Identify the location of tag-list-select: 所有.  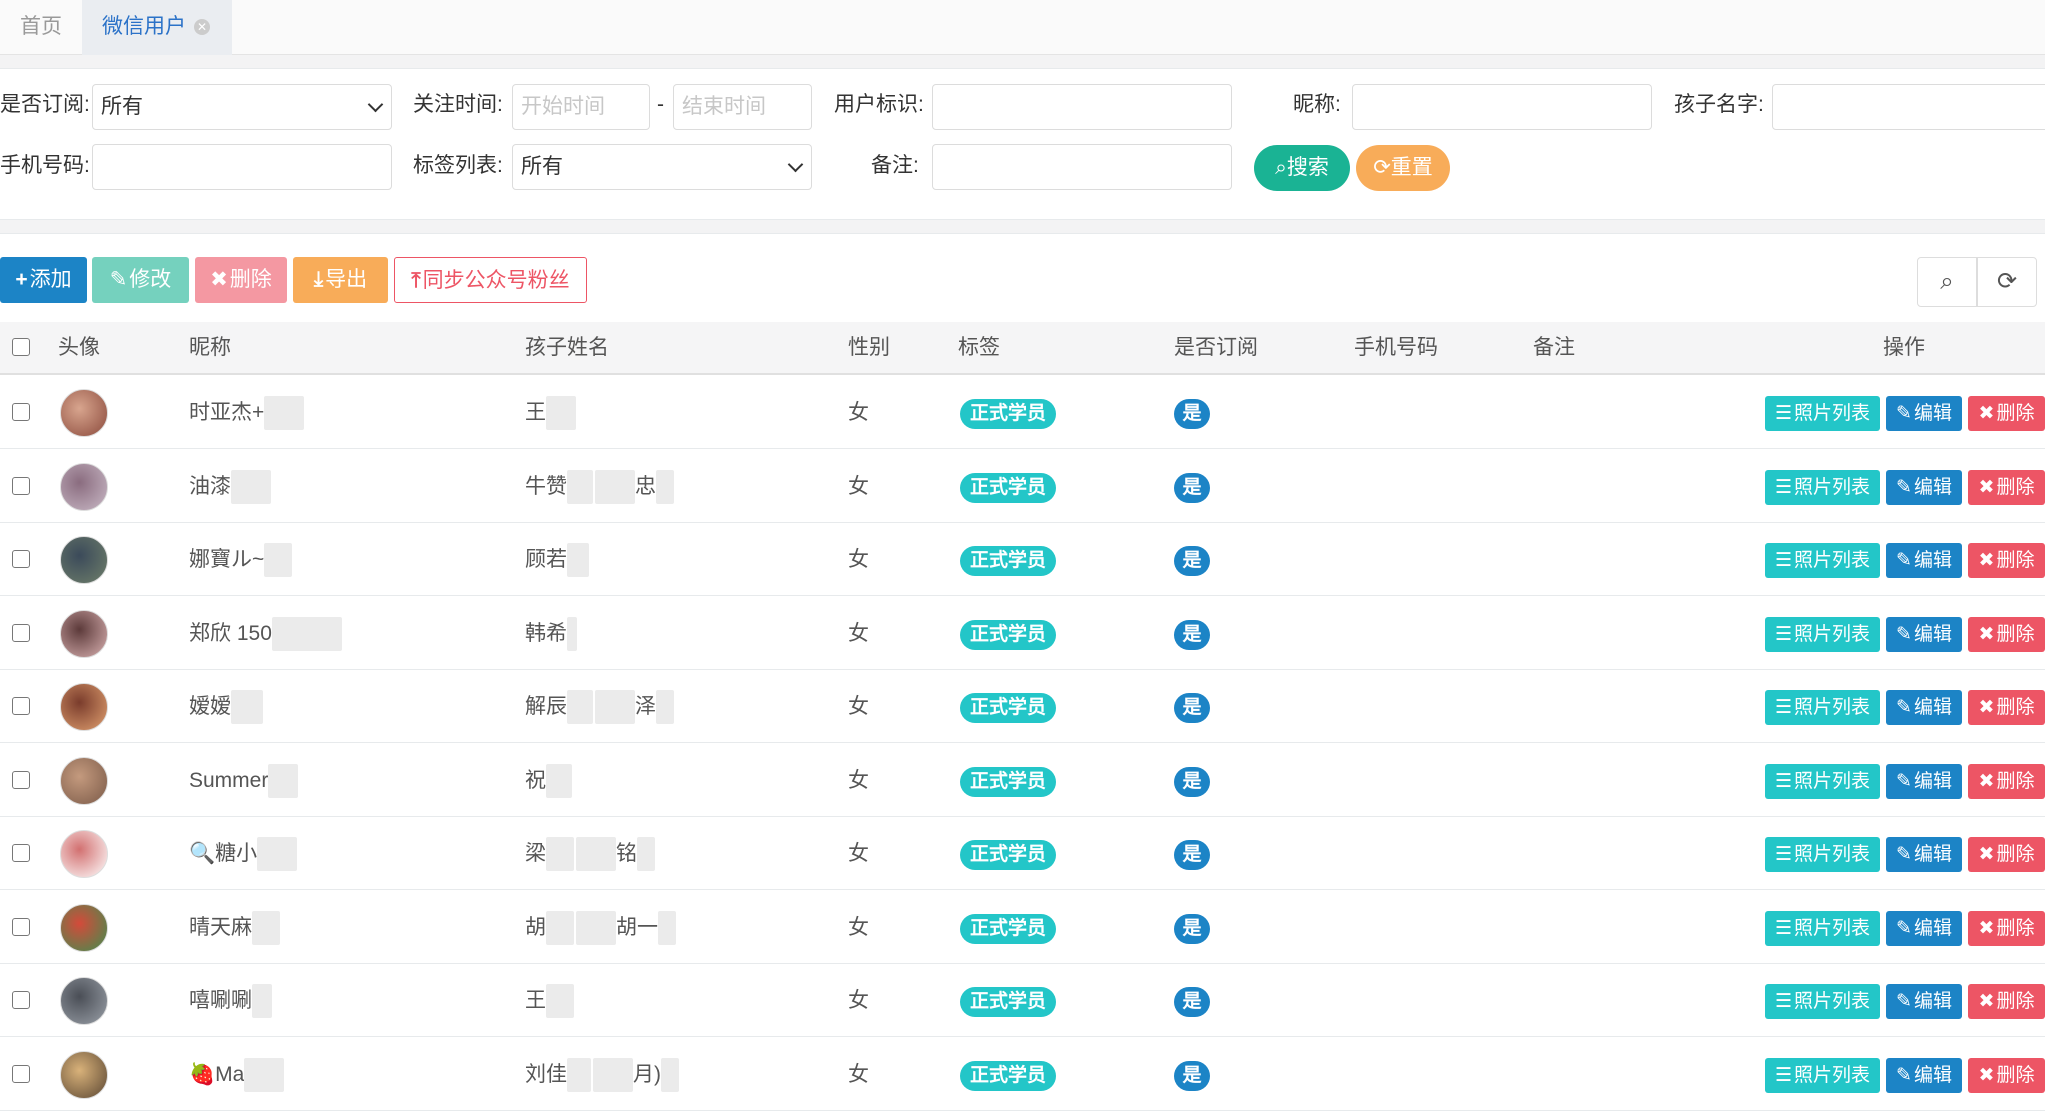
(662, 167).